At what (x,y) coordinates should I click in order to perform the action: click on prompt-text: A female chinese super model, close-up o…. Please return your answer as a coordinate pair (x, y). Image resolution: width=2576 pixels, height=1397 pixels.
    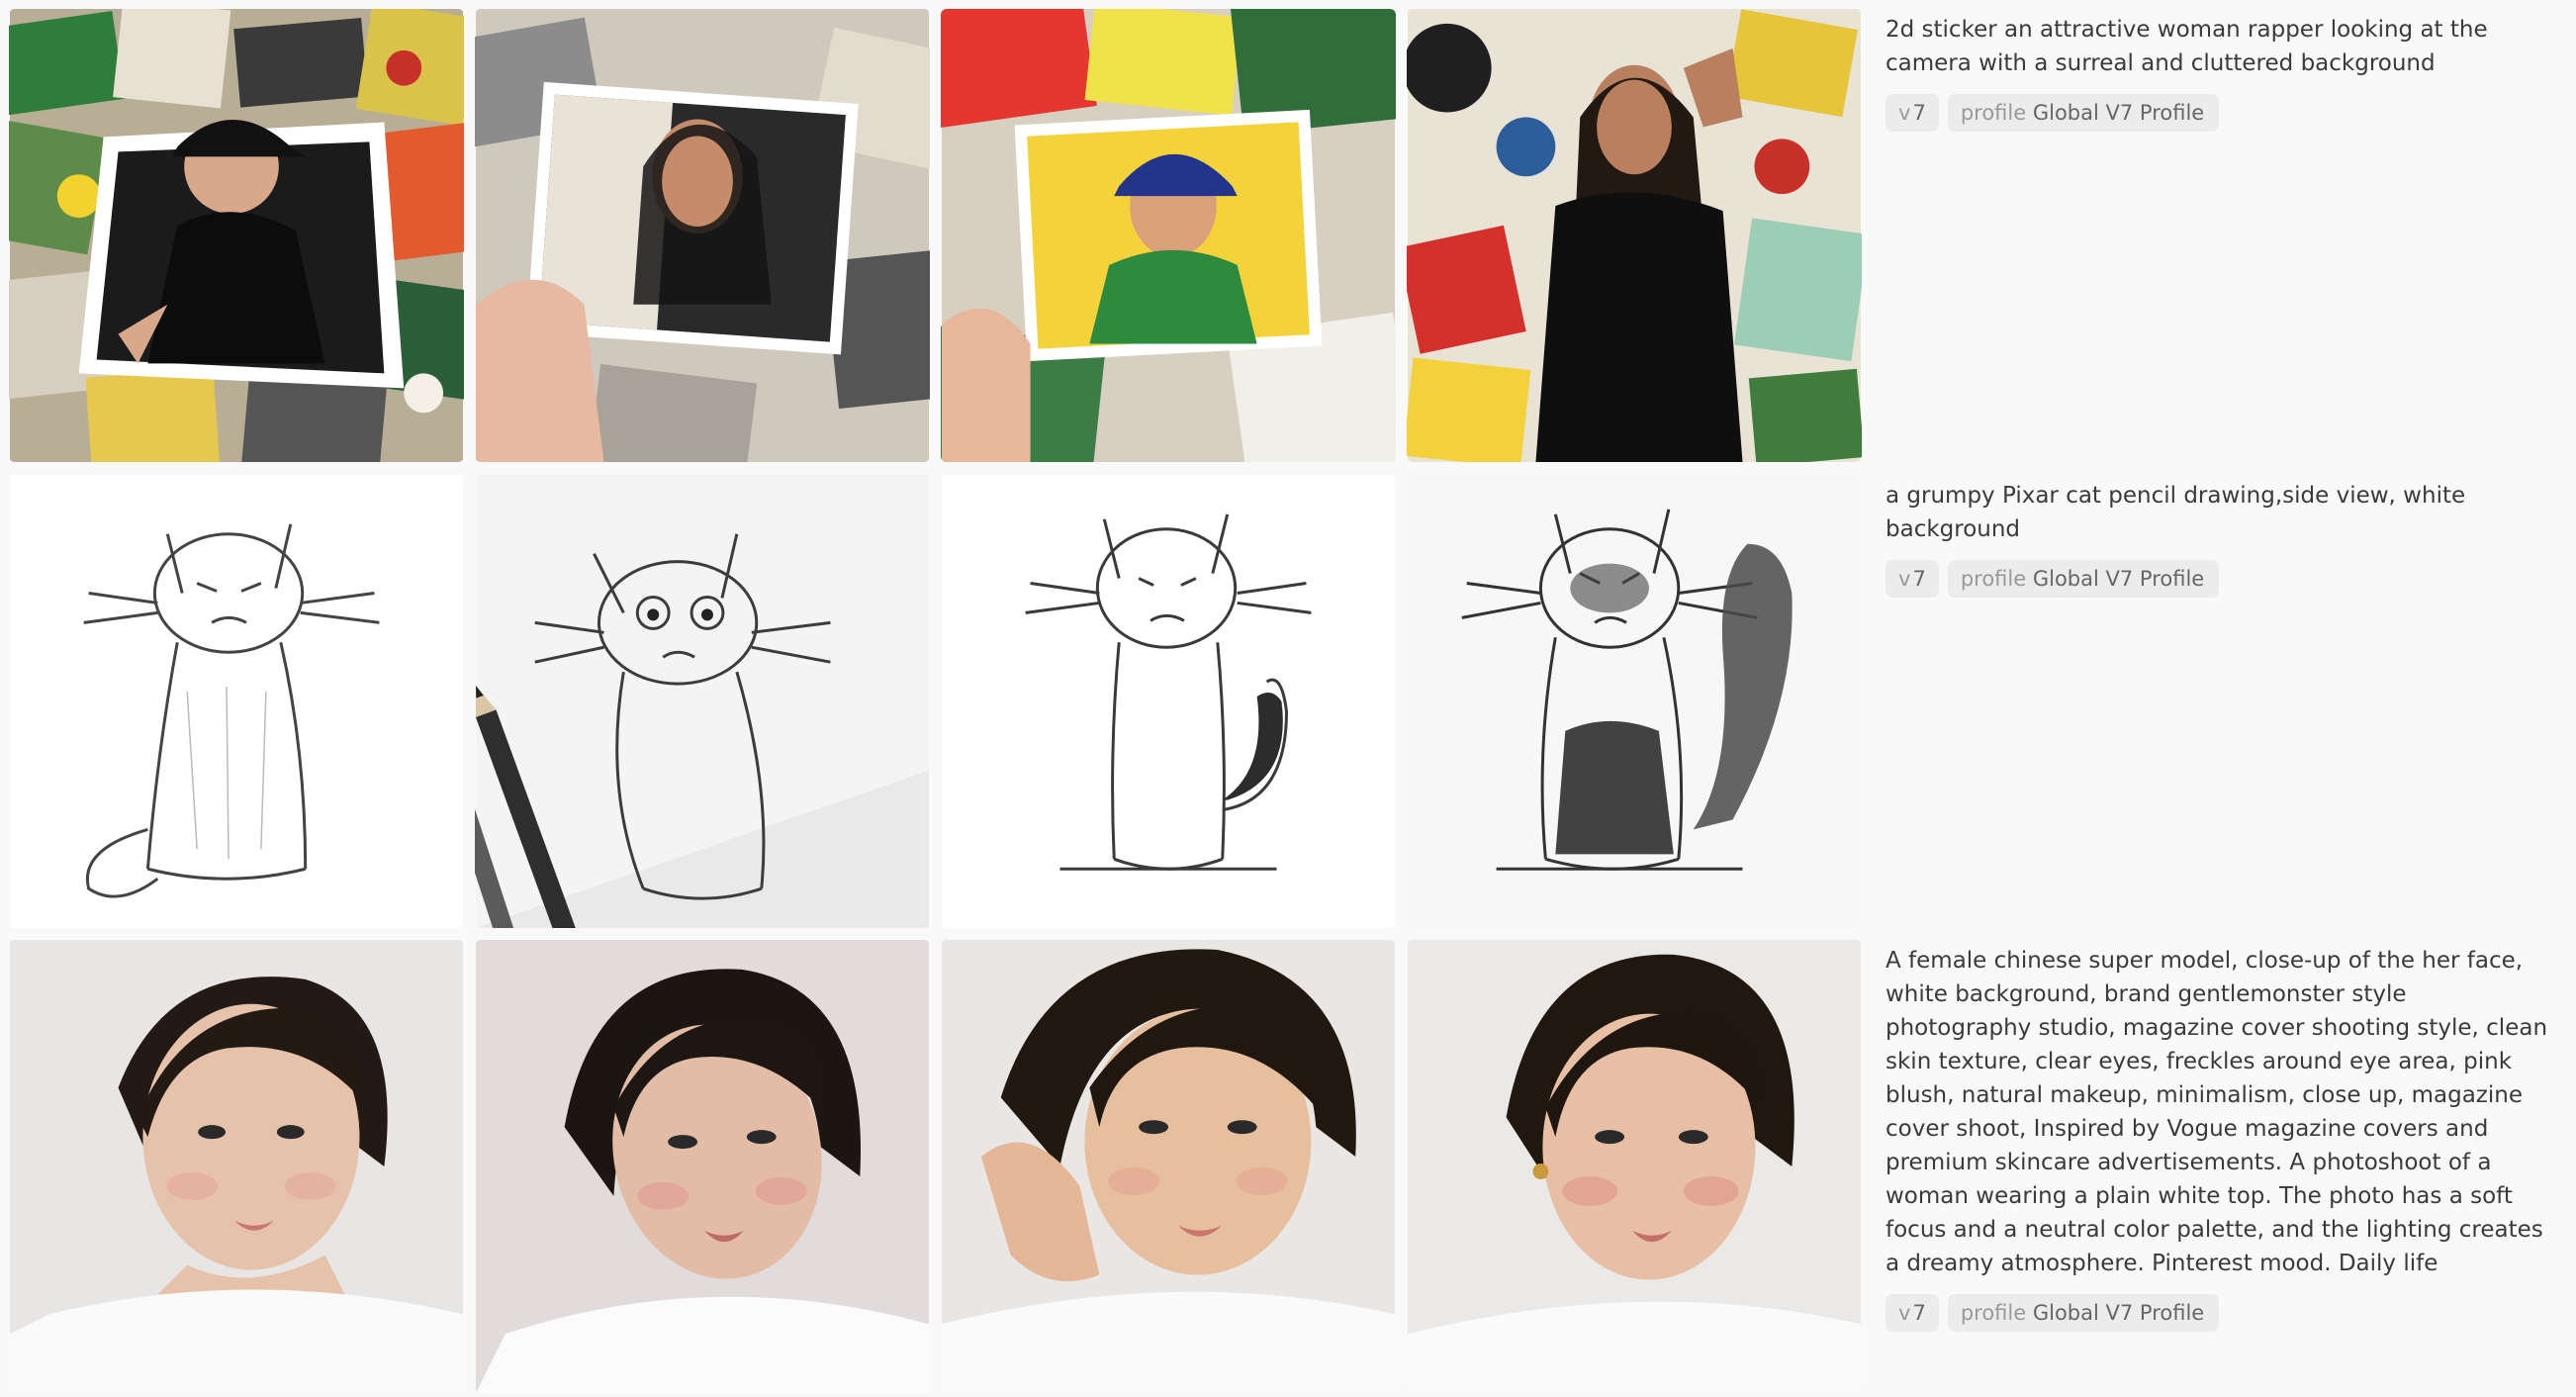
    Looking at the image, I should click on (2217, 1112).